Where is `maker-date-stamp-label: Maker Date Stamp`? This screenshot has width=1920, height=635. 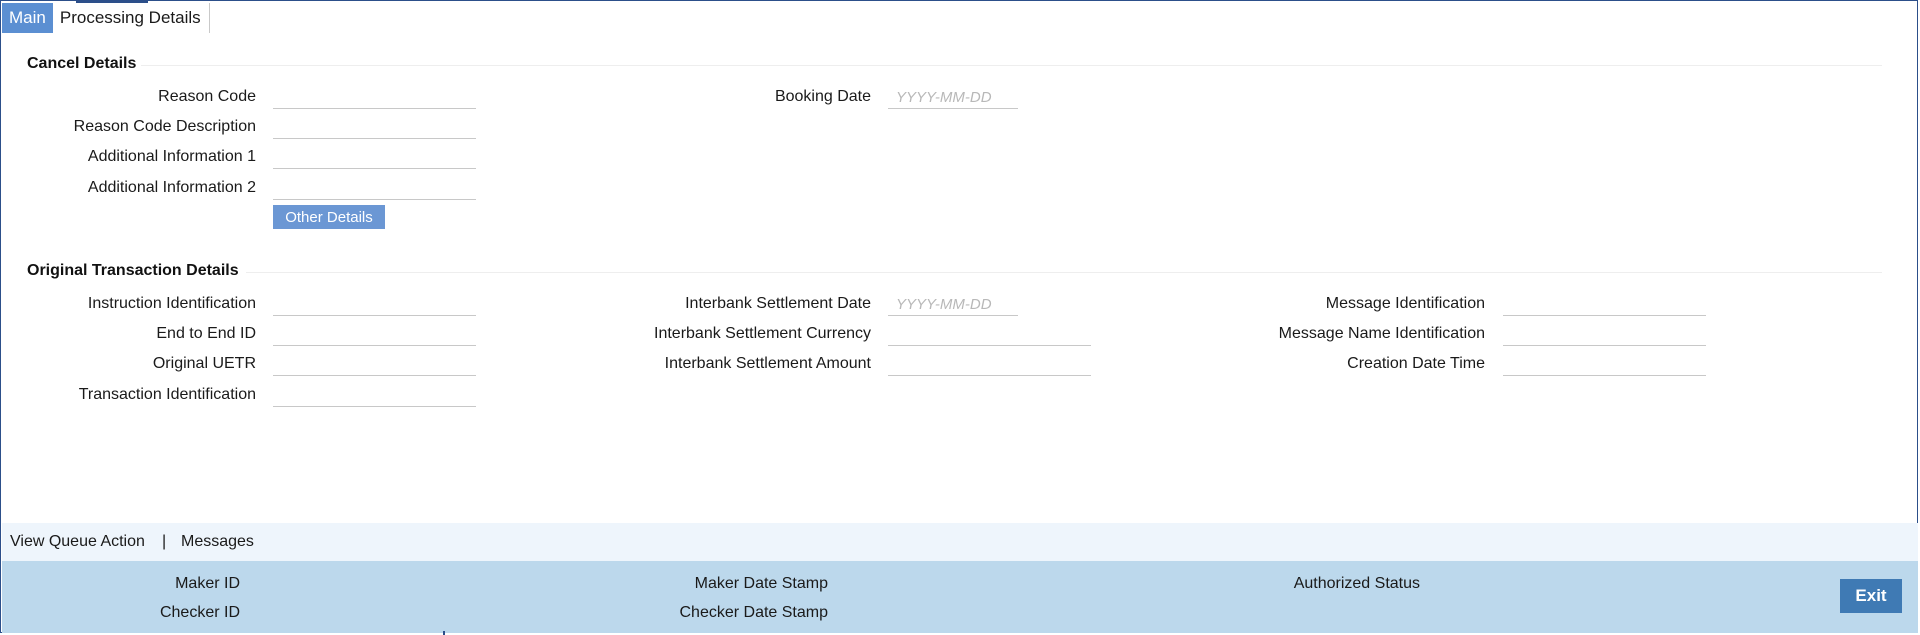 maker-date-stamp-label: Maker Date Stamp is located at coordinates (761, 583).